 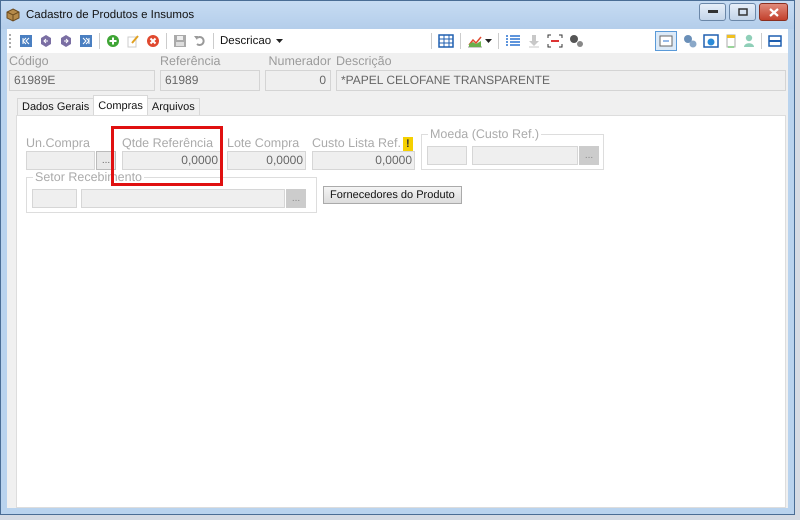 What do you see at coordinates (82, 80) in the screenshot?
I see `text-field: 61989E` at bounding box center [82, 80].